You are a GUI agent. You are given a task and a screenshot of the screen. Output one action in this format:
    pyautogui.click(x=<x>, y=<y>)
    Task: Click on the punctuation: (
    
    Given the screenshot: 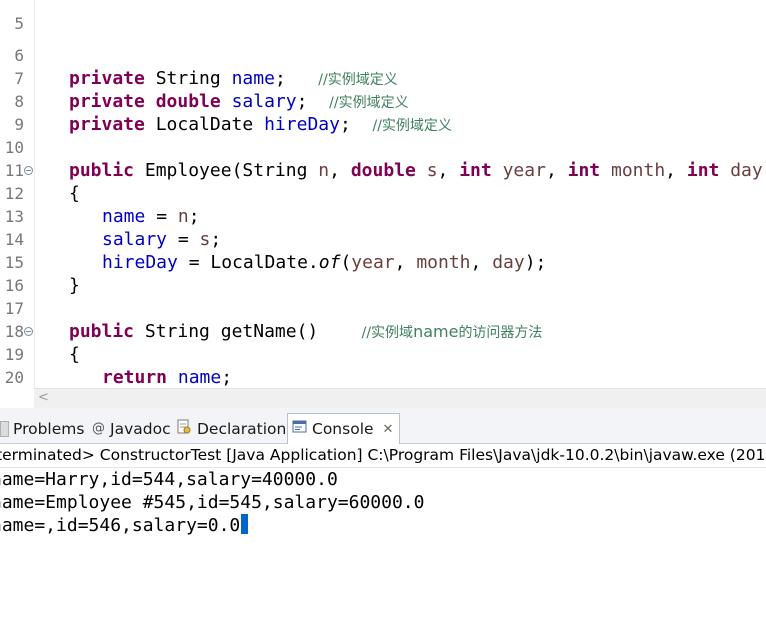 What is the action you would take?
    pyautogui.click(x=346, y=262)
    